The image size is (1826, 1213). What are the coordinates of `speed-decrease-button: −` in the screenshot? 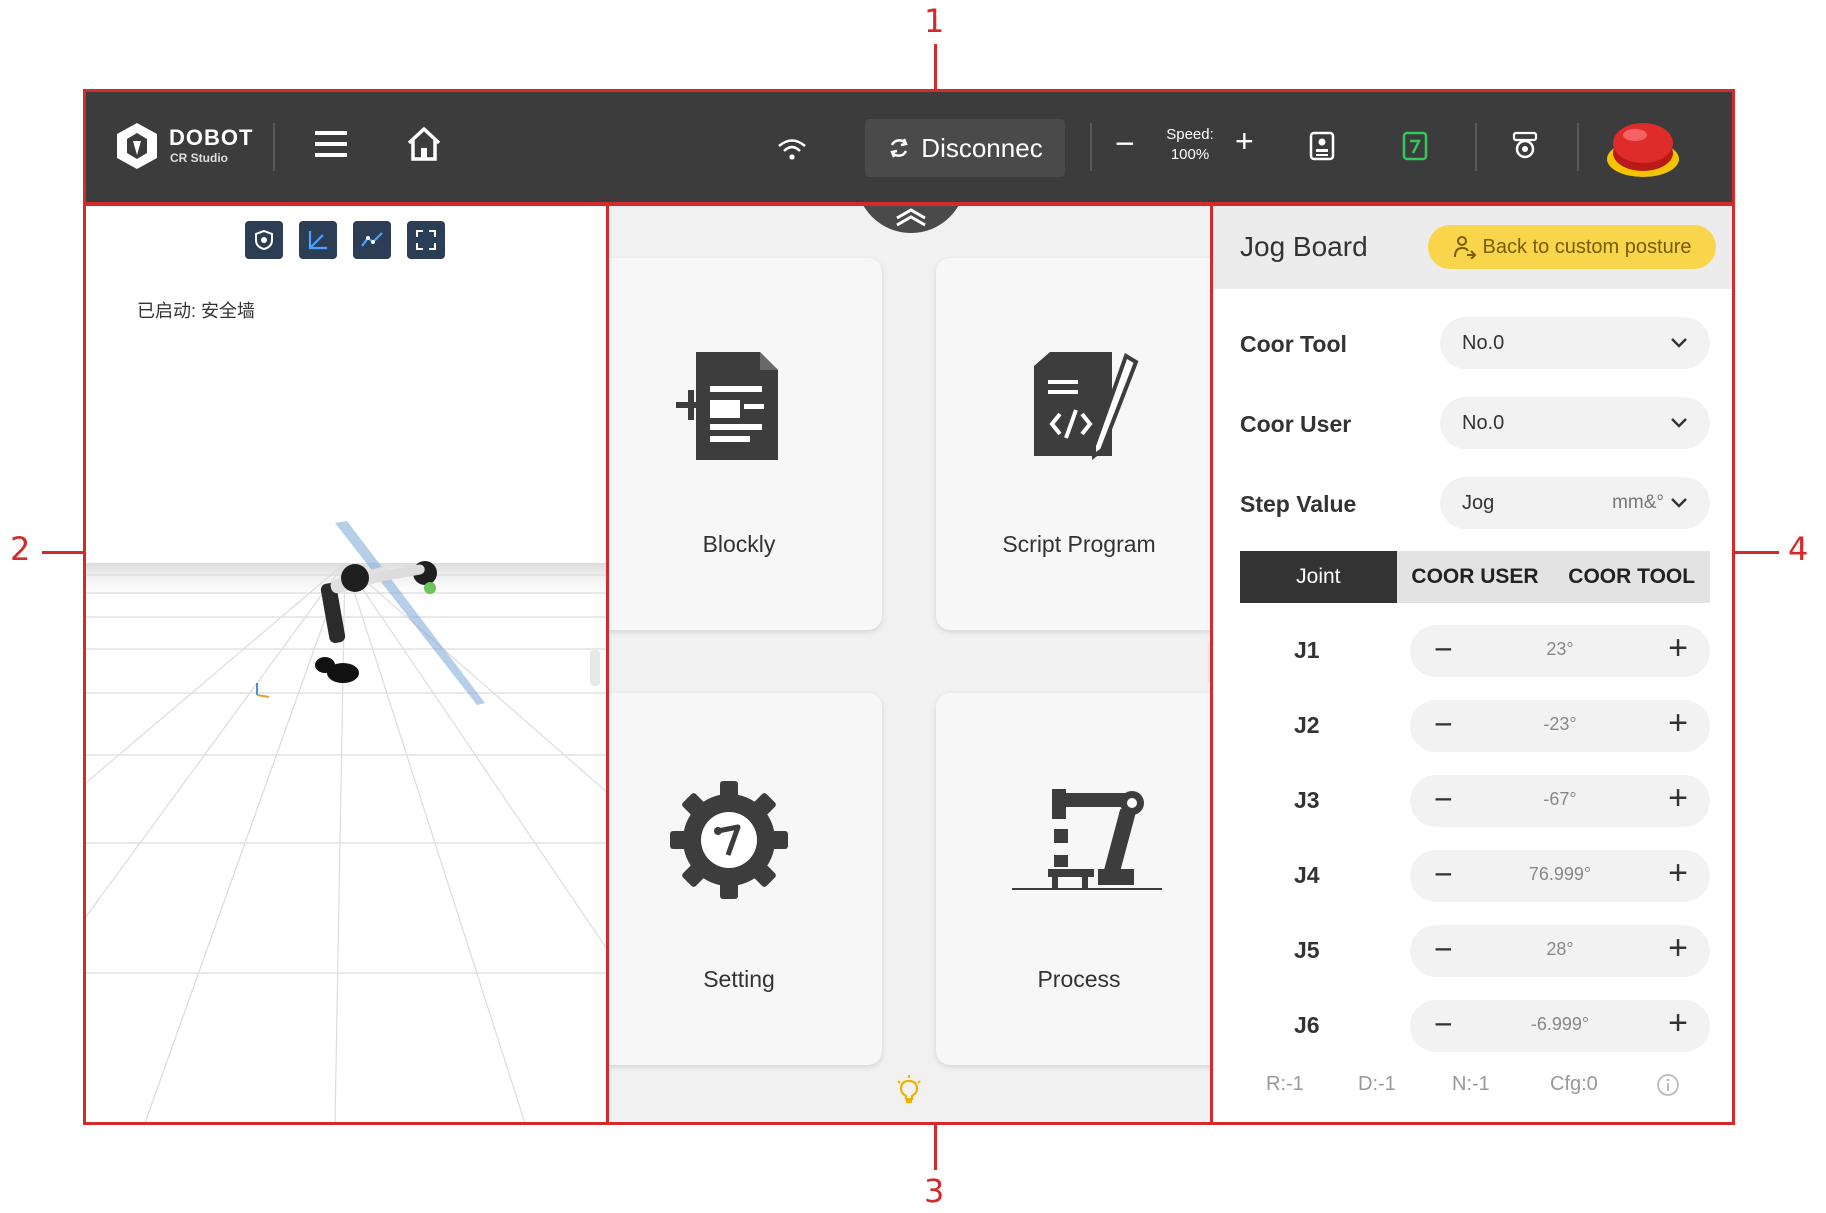 It's located at (1125, 144).